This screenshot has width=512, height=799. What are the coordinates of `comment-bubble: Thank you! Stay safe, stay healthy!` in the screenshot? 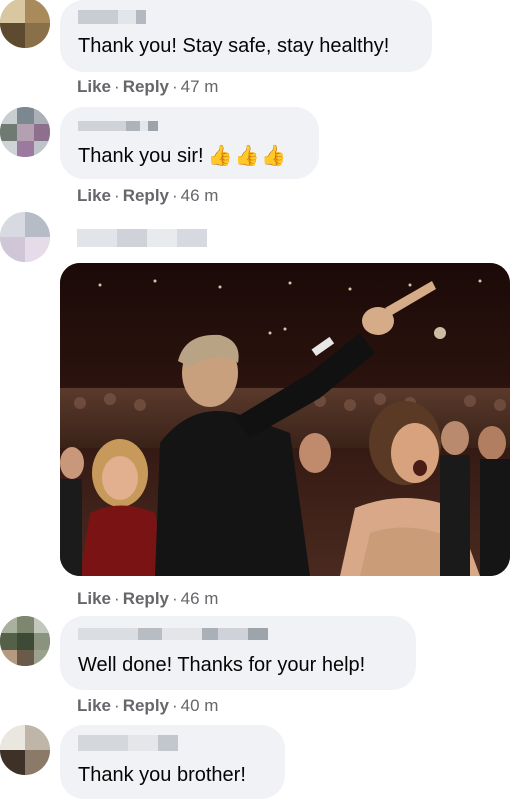 It's located at (246, 36).